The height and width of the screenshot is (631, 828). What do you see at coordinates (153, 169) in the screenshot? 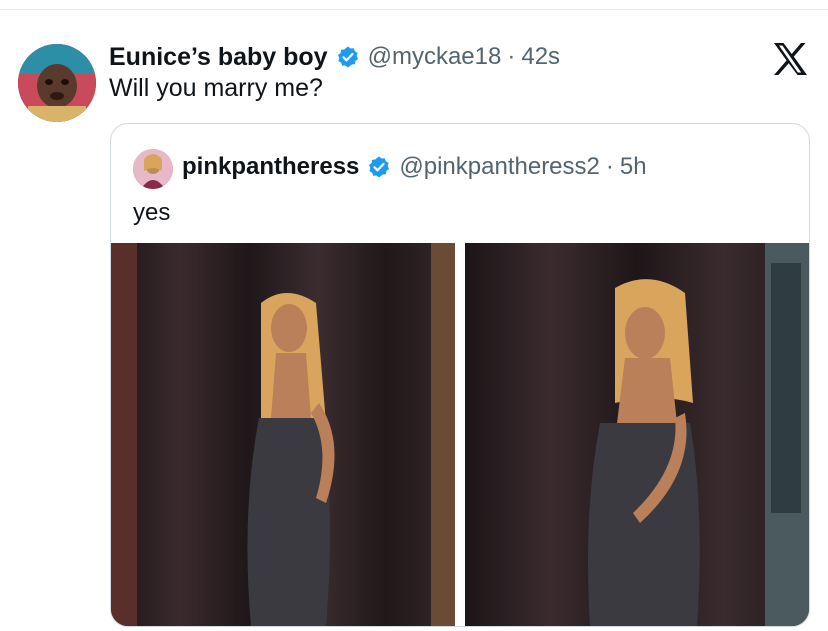
I see `quoted-avatar` at bounding box center [153, 169].